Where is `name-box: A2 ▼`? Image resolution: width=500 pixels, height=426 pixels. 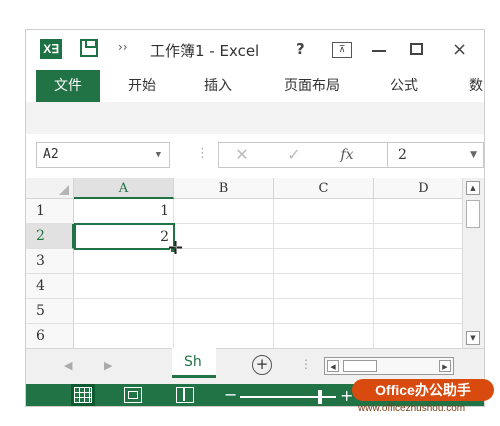 name-box: A2 ▼ is located at coordinates (103, 155).